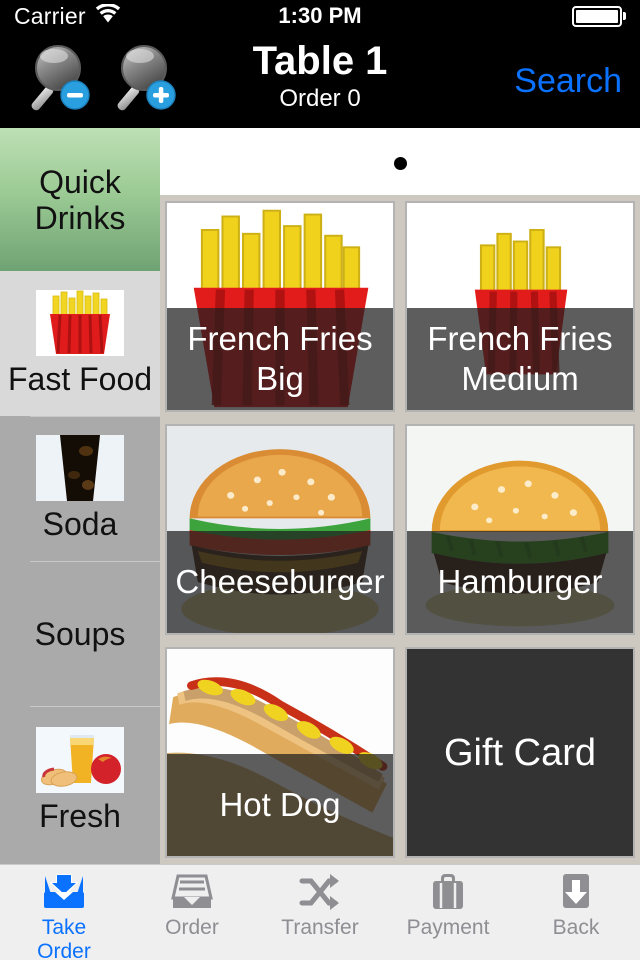  What do you see at coordinates (320, 16) in the screenshot?
I see `status-bar: Carrier 1:30 PM` at bounding box center [320, 16].